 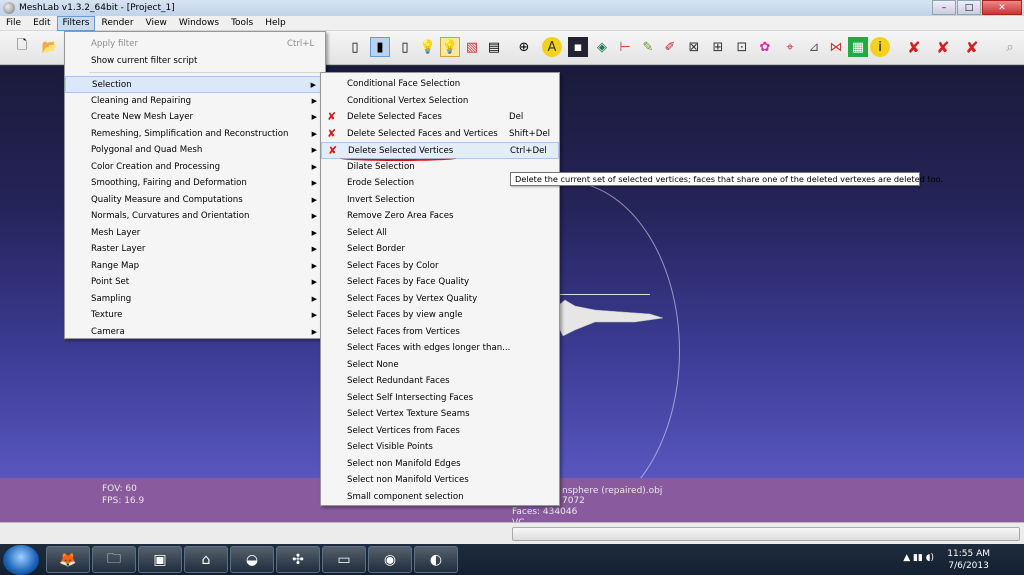 What do you see at coordinates (670, 47) in the screenshot?
I see `brush-icon: ✐` at bounding box center [670, 47].